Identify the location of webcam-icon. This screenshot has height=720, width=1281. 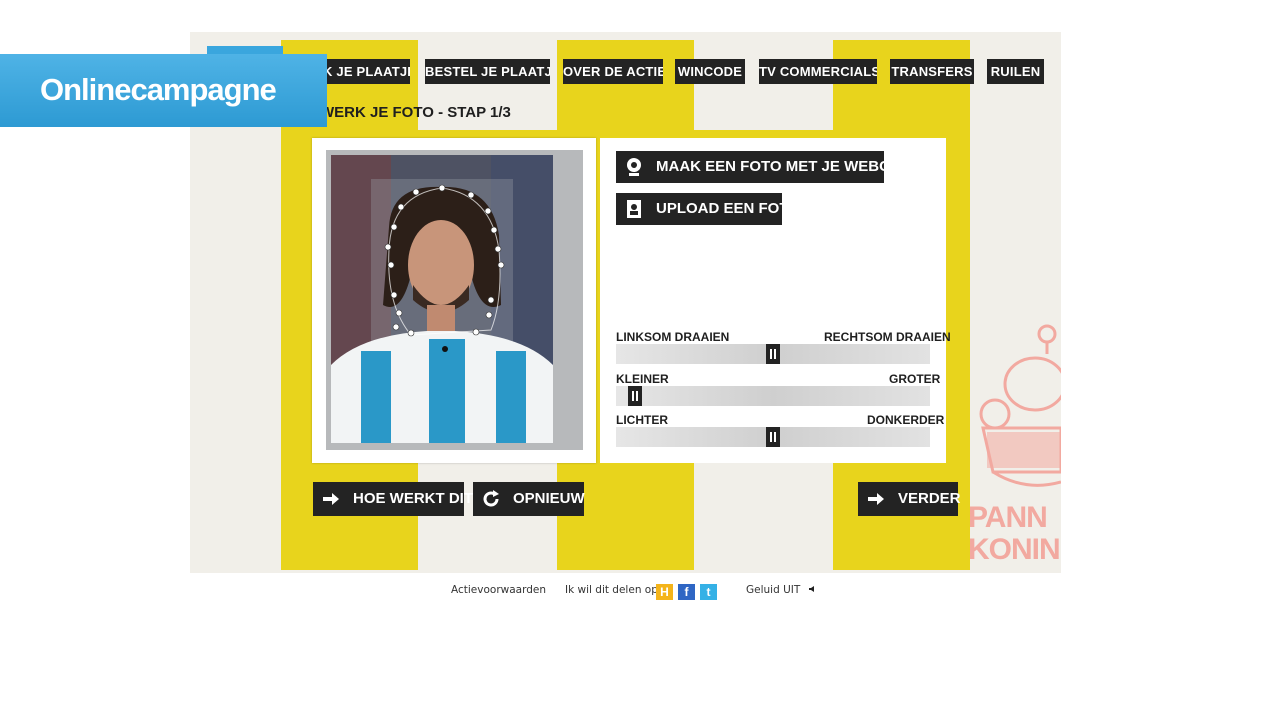
(634, 167).